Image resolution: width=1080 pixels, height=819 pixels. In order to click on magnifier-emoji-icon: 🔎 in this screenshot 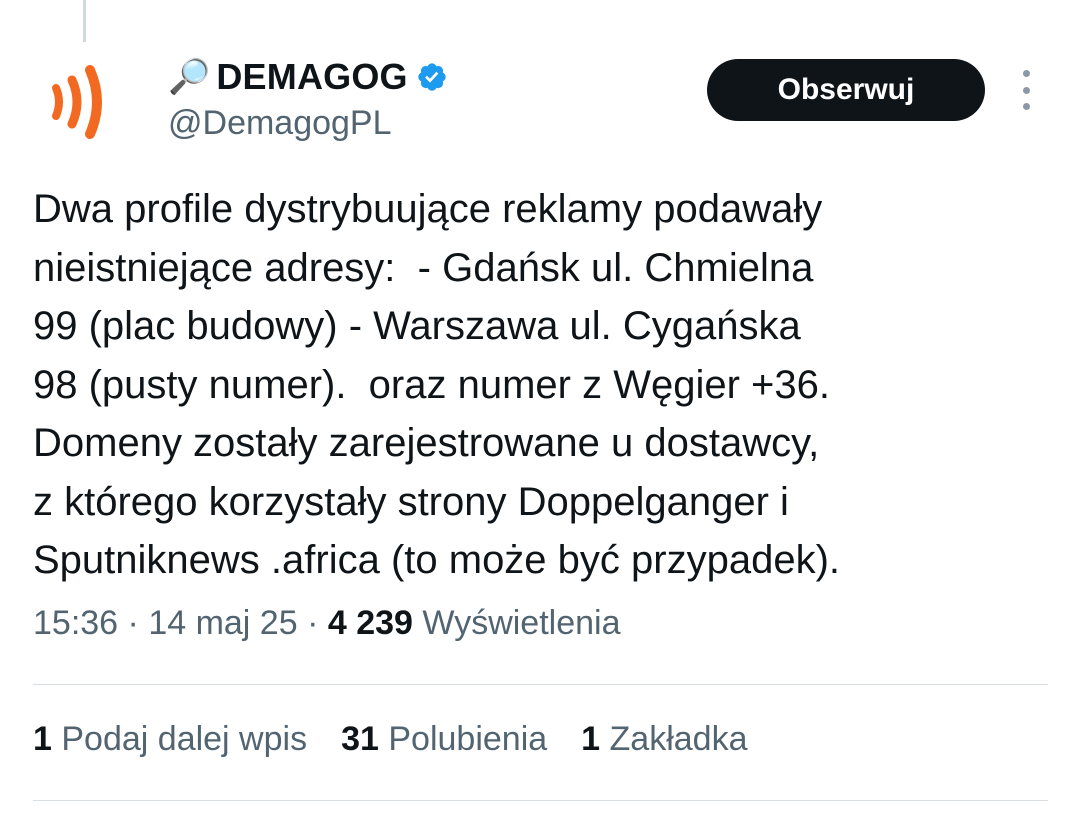, I will do `click(189, 77)`.